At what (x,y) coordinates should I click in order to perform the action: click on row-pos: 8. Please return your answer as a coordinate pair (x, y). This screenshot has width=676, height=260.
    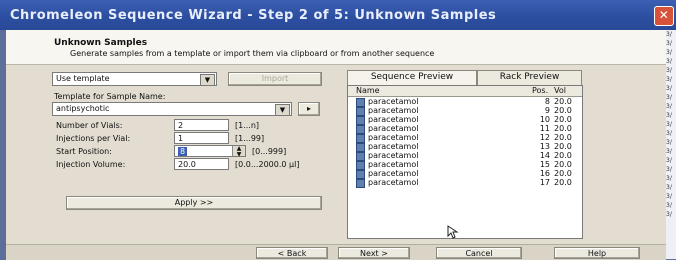
    Looking at the image, I should click on (547, 101).